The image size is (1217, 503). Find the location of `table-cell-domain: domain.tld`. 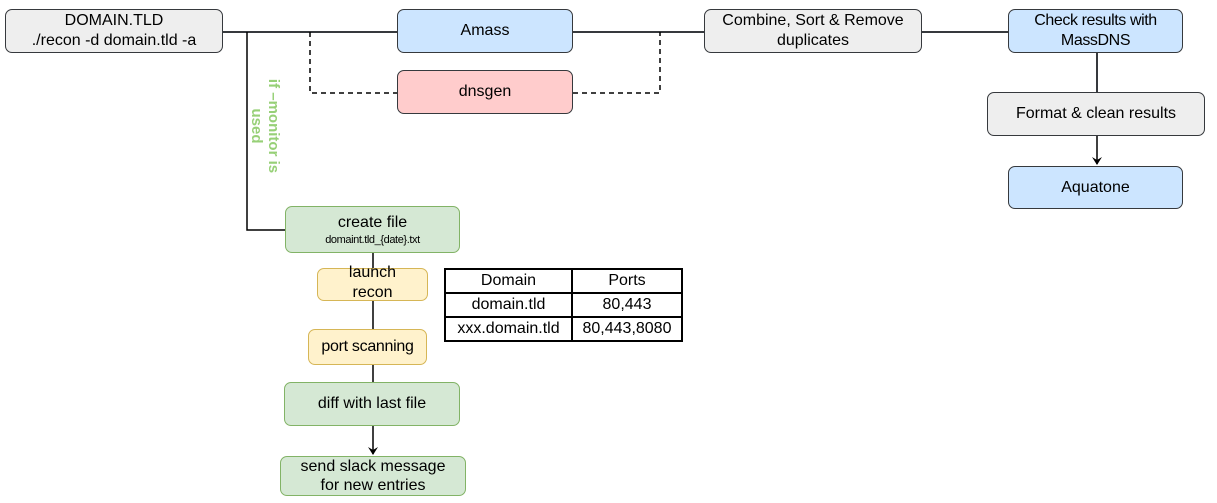

table-cell-domain: domain.tld is located at coordinates (508, 305).